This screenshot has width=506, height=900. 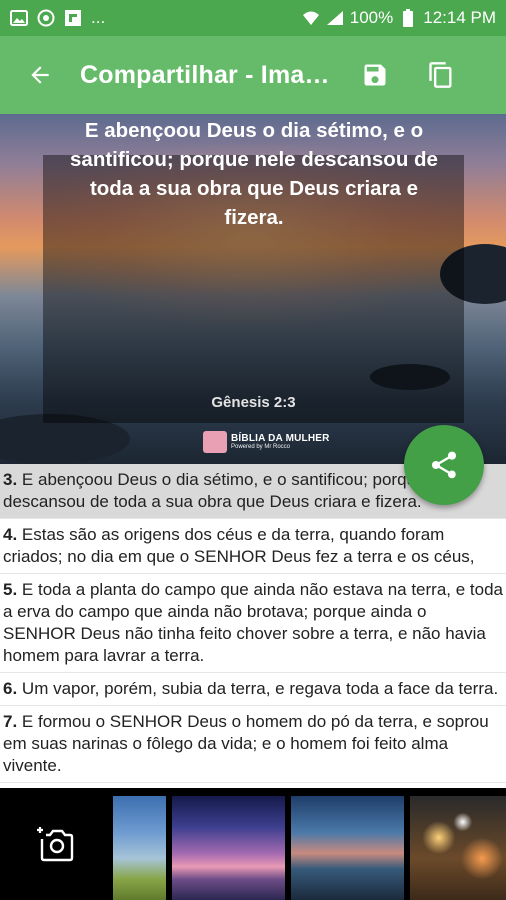 I want to click on app-notification-icon, so click(x=73, y=18).